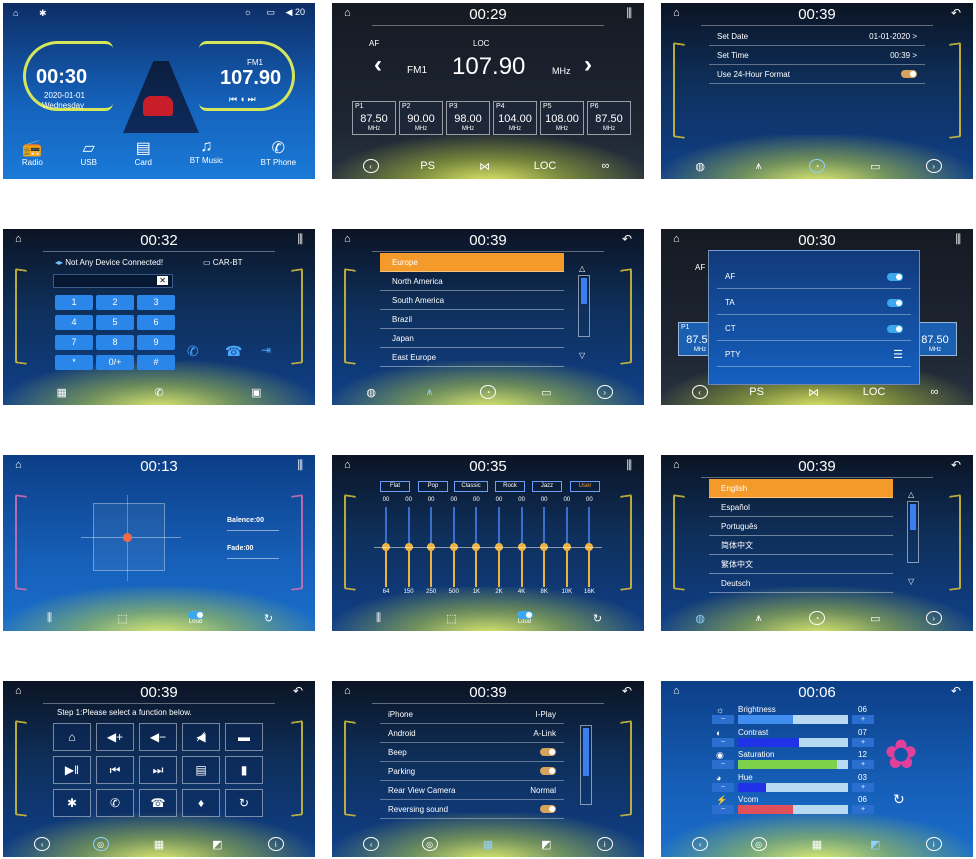 This screenshot has width=976, height=859. I want to click on grid-icon: ▦, so click(159, 844).